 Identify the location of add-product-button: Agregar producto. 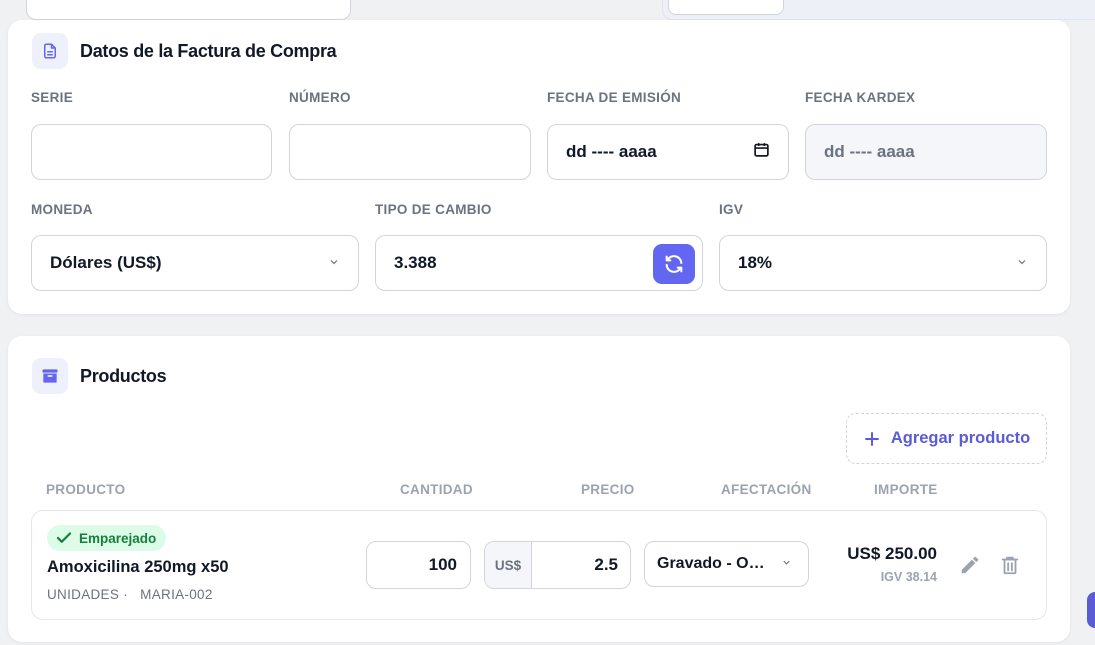
(946, 438).